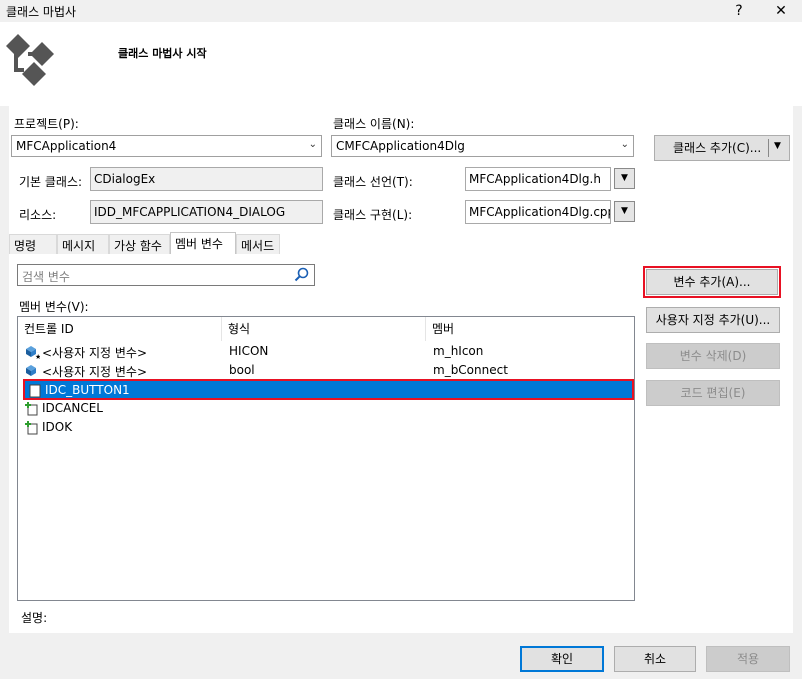 The height and width of the screenshot is (679, 802). What do you see at coordinates (327, 370) in the screenshot?
I see `table-row: <사용자 지정 변수> bool m_bConnect` at bounding box center [327, 370].